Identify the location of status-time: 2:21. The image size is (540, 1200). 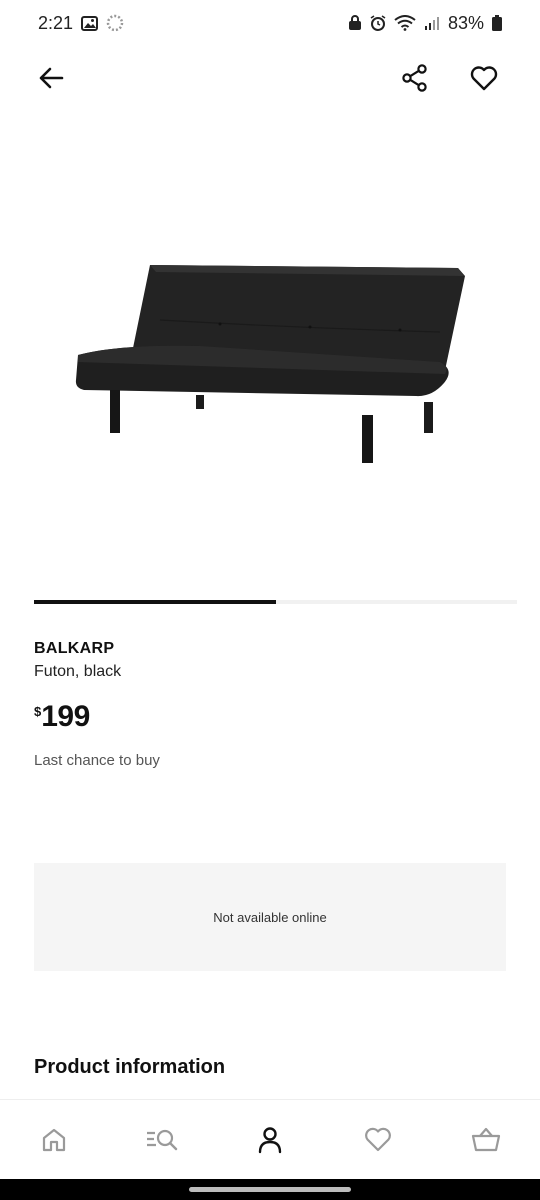
(56, 22).